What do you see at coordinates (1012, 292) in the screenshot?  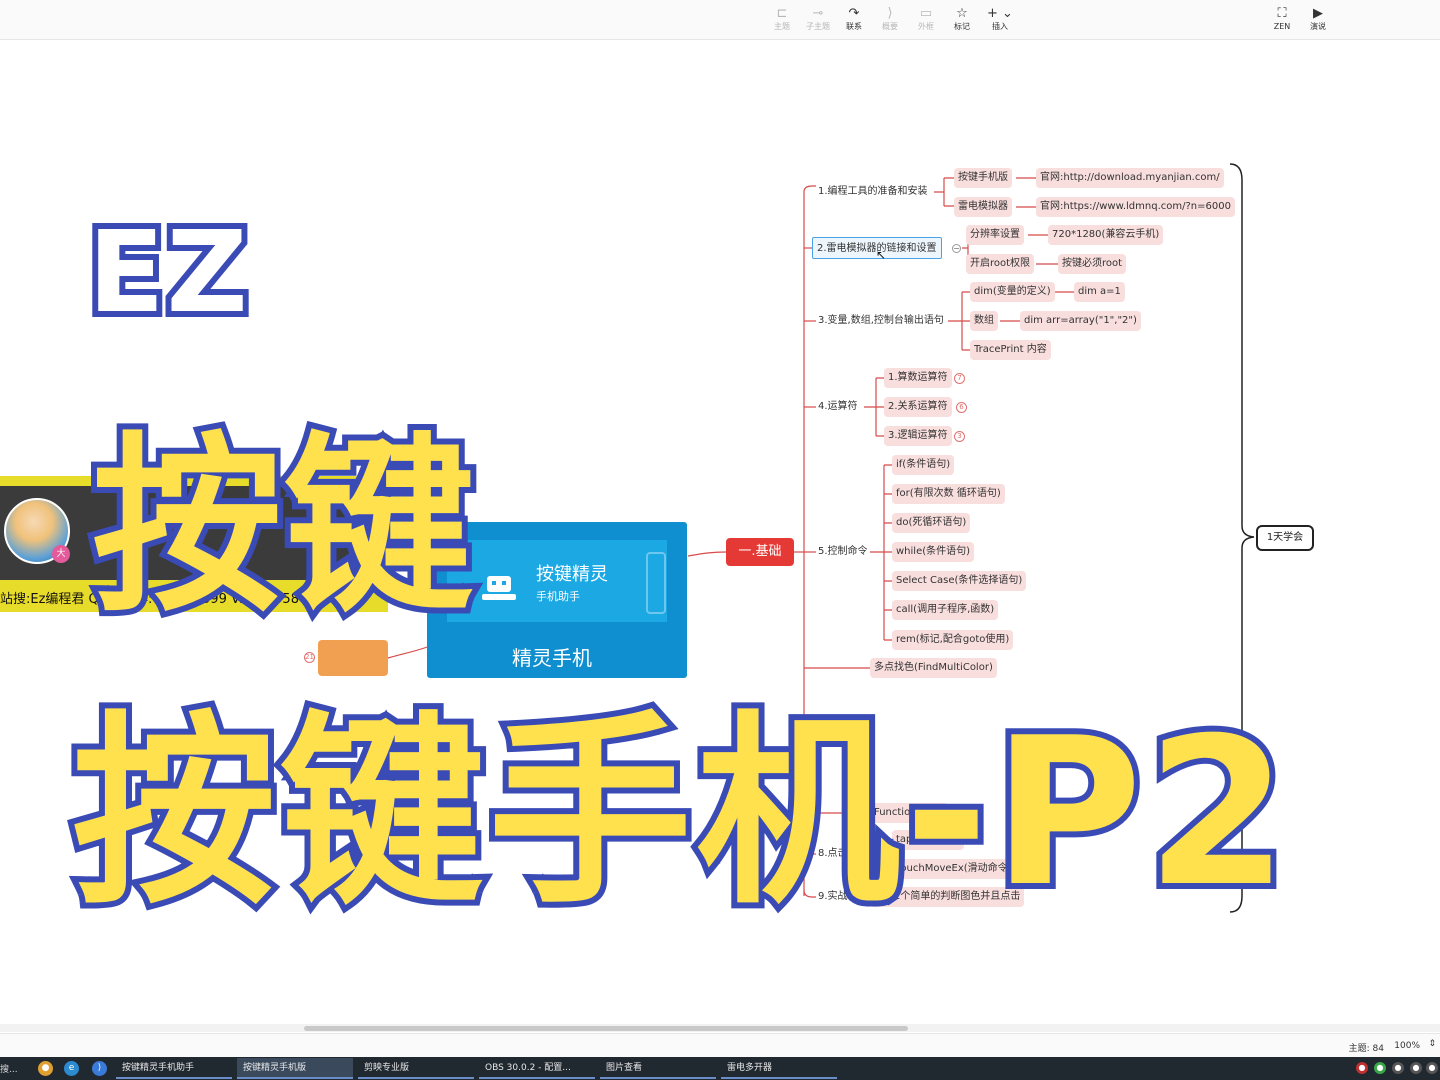 I see `node-dim: dim(变量的定义)` at bounding box center [1012, 292].